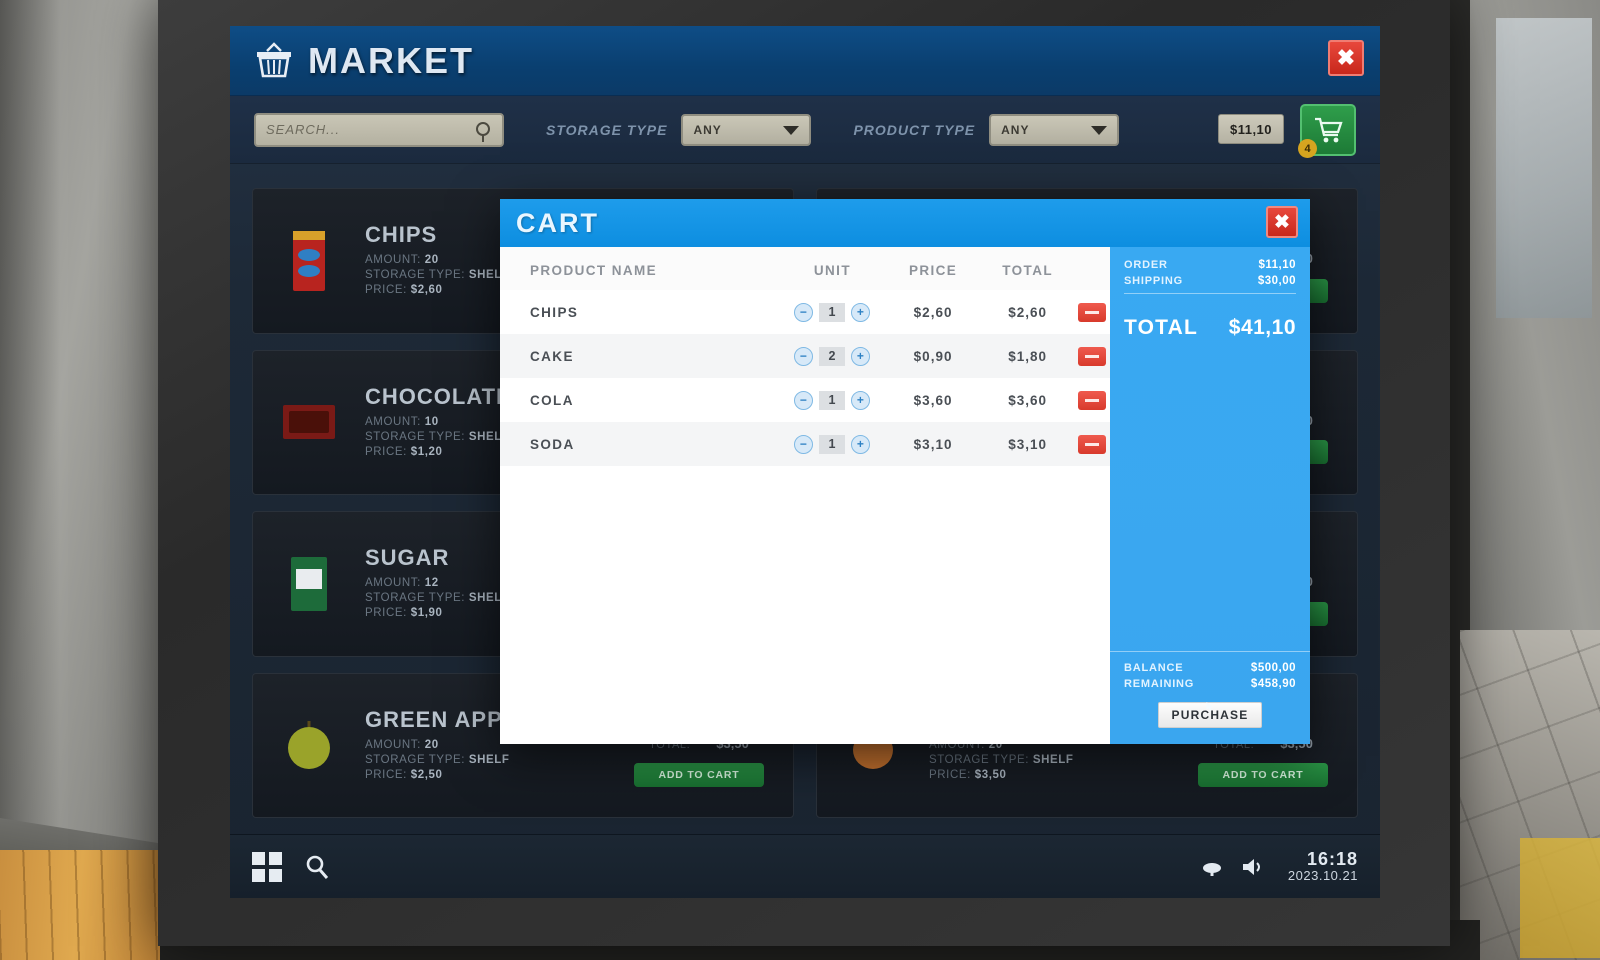 Image resolution: width=1600 pixels, height=960 pixels. I want to click on column-price: PRICE, so click(933, 268).